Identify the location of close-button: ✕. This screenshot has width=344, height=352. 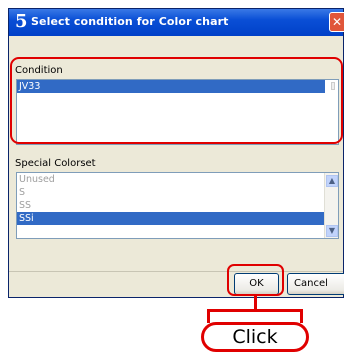
(336, 22).